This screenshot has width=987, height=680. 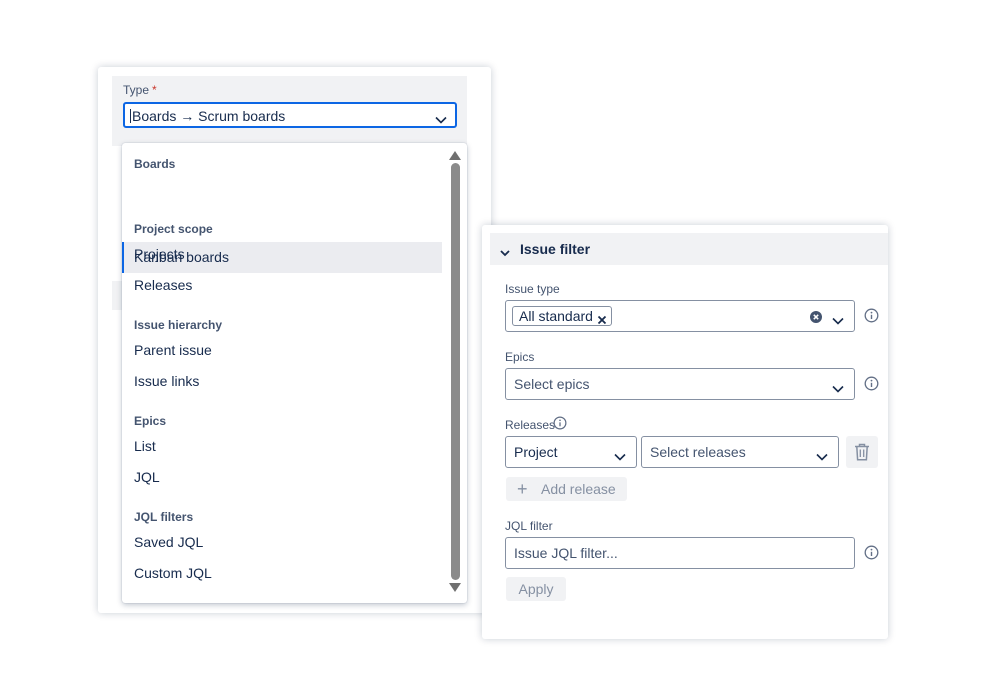 What do you see at coordinates (282, 350) in the screenshot?
I see `option-parent-issue: Parent issue` at bounding box center [282, 350].